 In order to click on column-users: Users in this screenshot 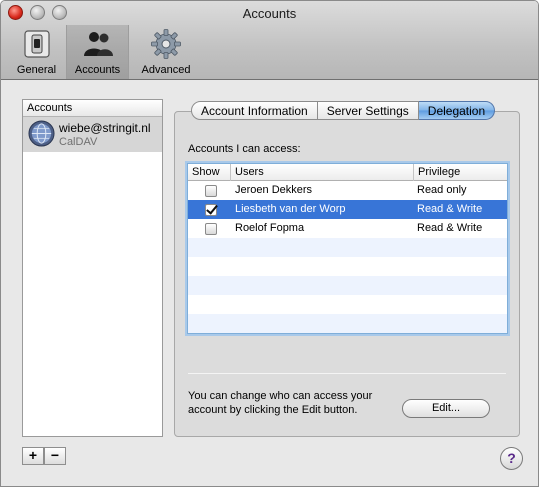, I will do `click(322, 172)`.